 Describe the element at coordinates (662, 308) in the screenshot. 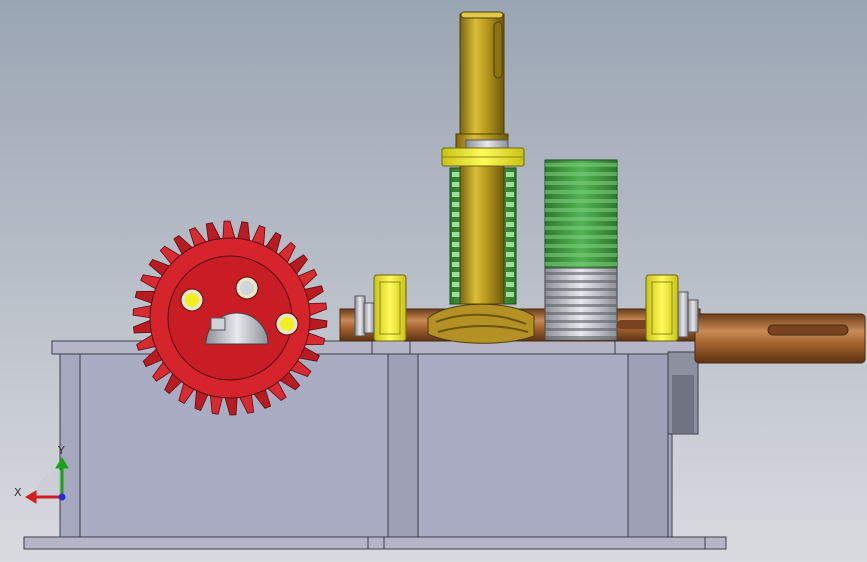

I see `right-bearing` at that location.